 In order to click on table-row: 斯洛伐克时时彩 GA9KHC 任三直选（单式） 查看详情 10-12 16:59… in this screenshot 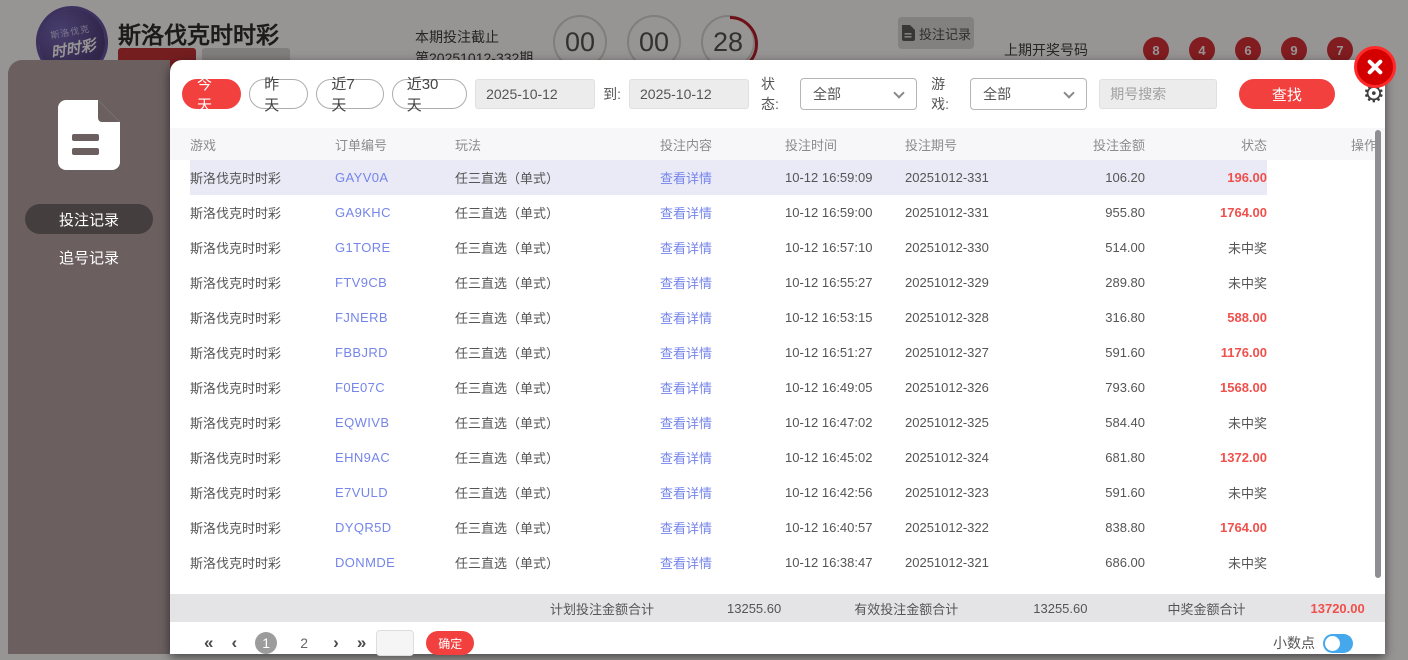, I will do `click(777, 212)`.